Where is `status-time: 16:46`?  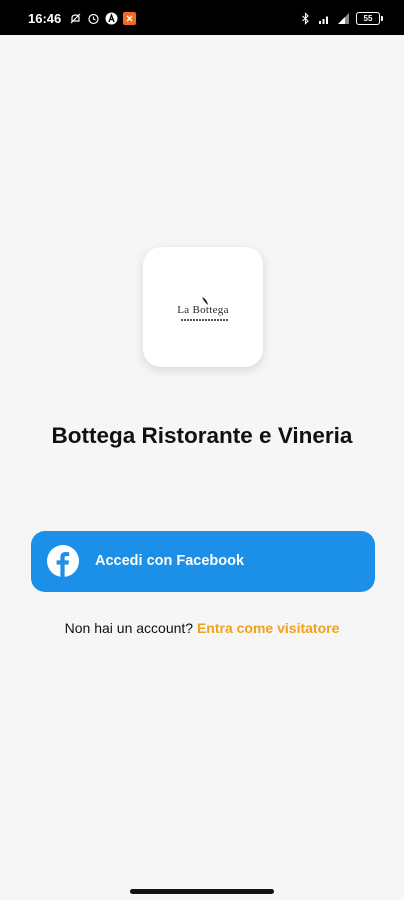 status-time: 16:46 is located at coordinates (45, 18).